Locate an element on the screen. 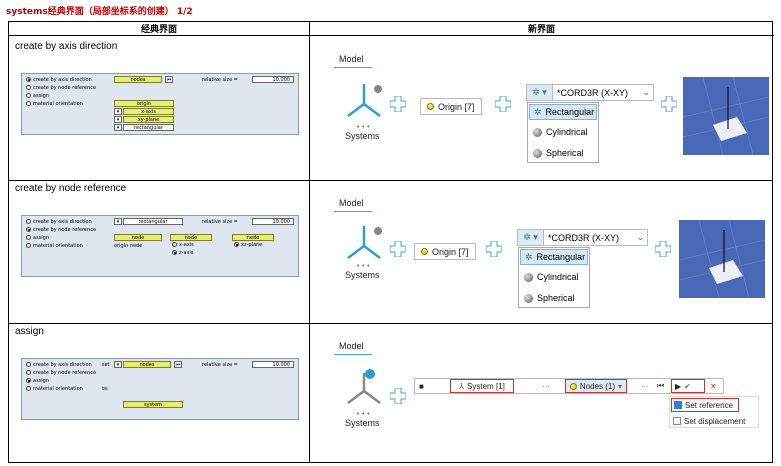  play-icon: ▶ is located at coordinates (676, 386).